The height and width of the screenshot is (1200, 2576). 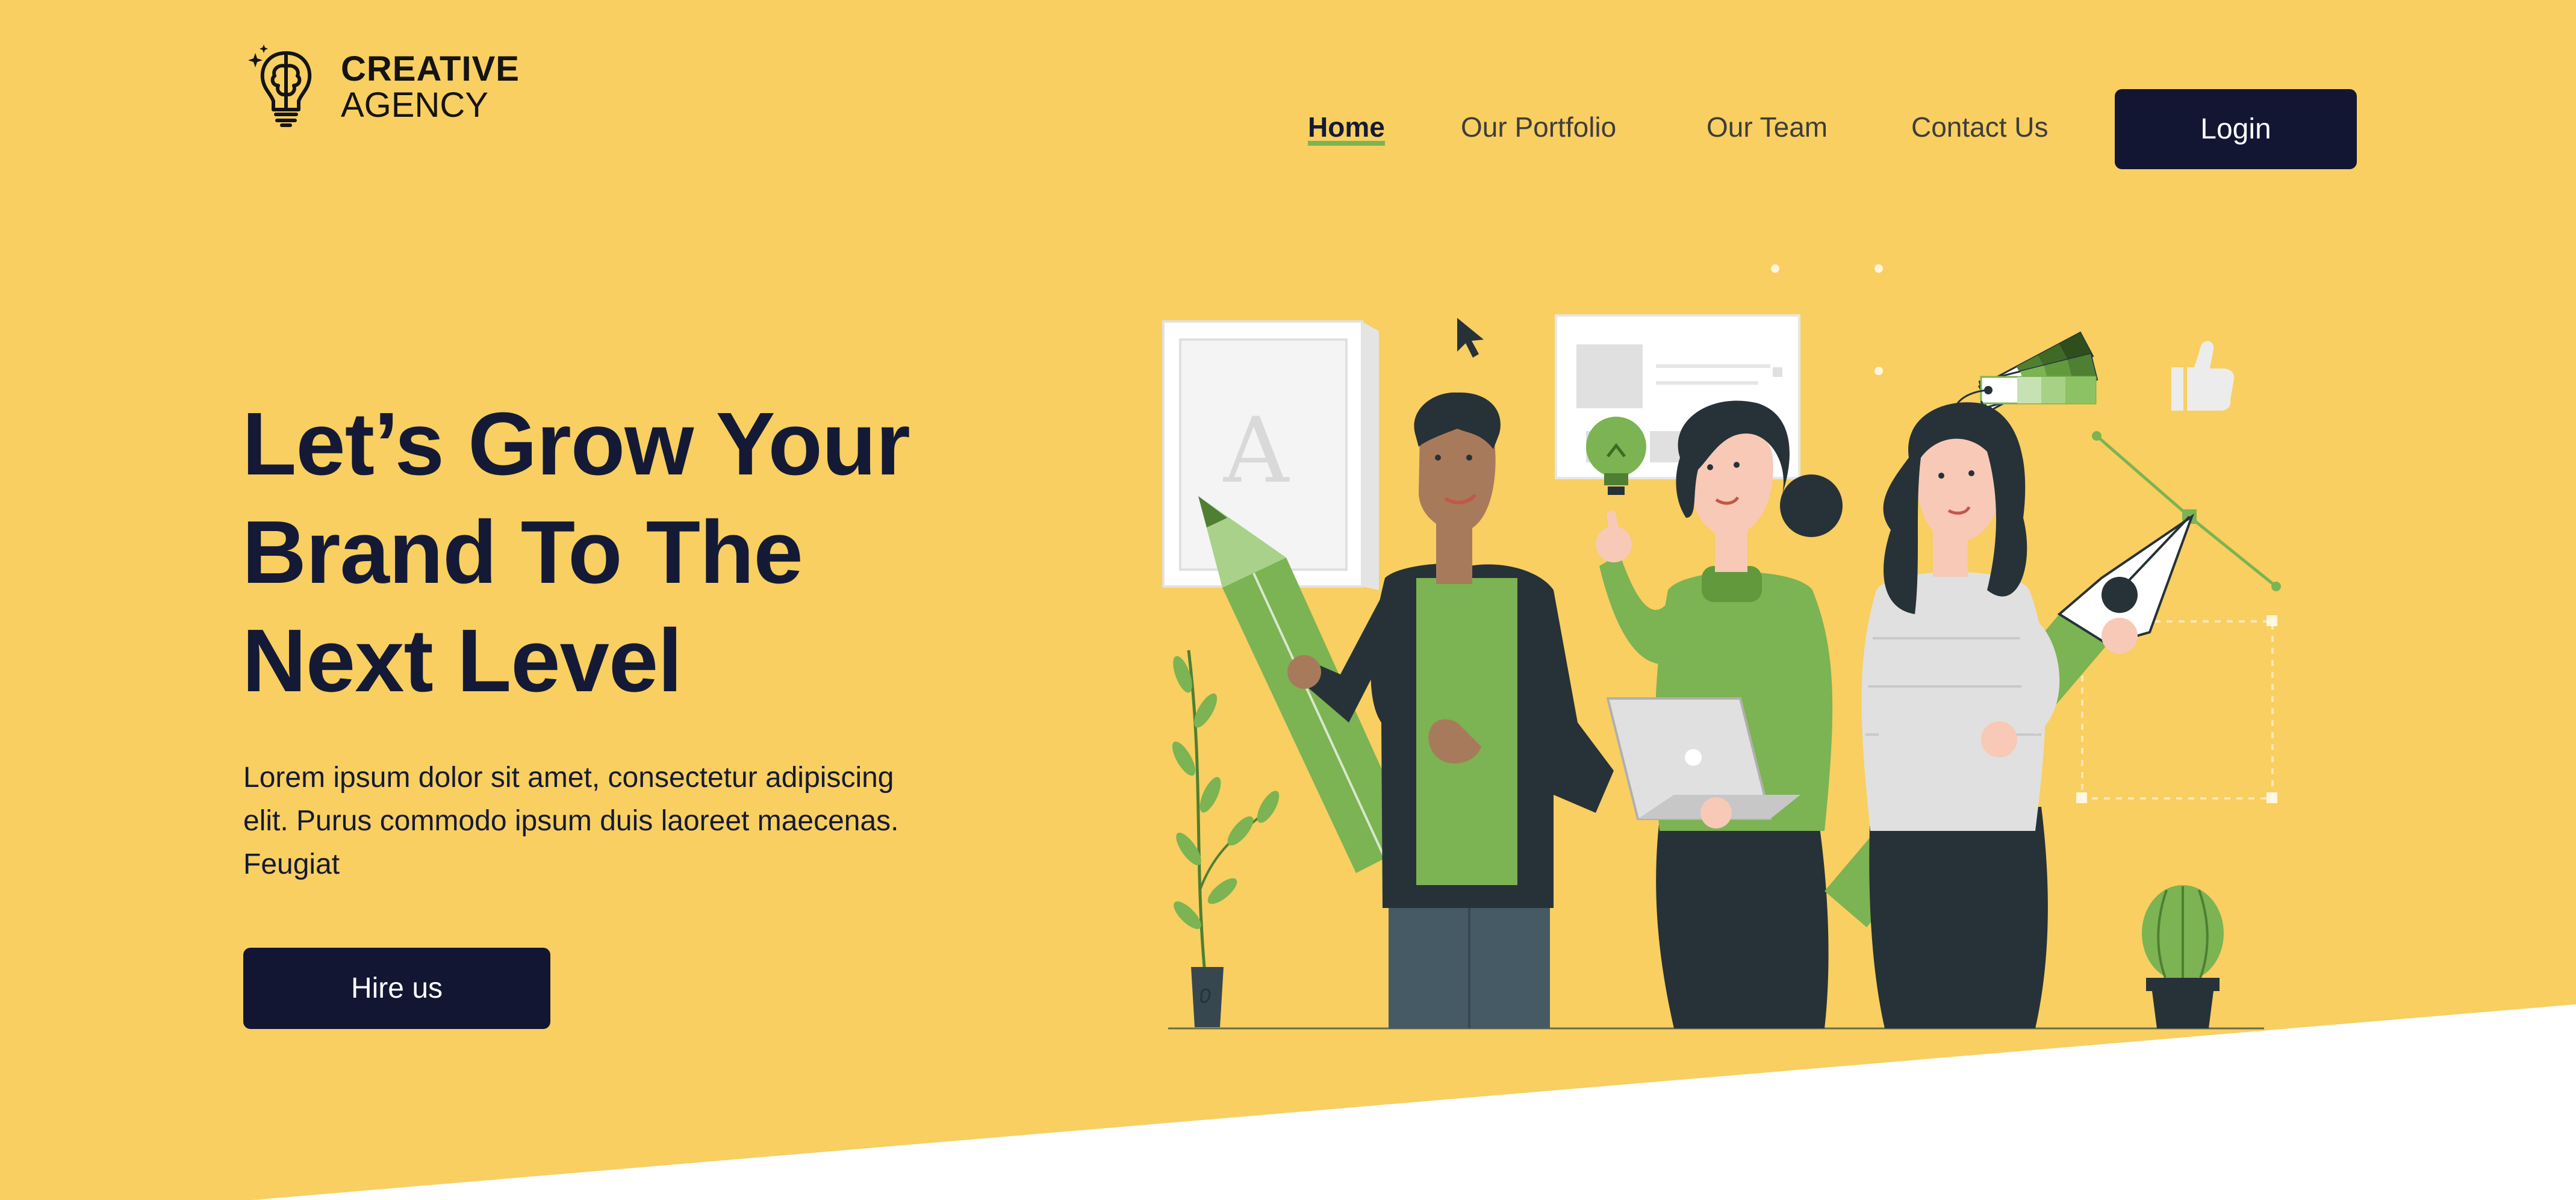 I want to click on nav-team-link: Our Team, so click(x=1767, y=127).